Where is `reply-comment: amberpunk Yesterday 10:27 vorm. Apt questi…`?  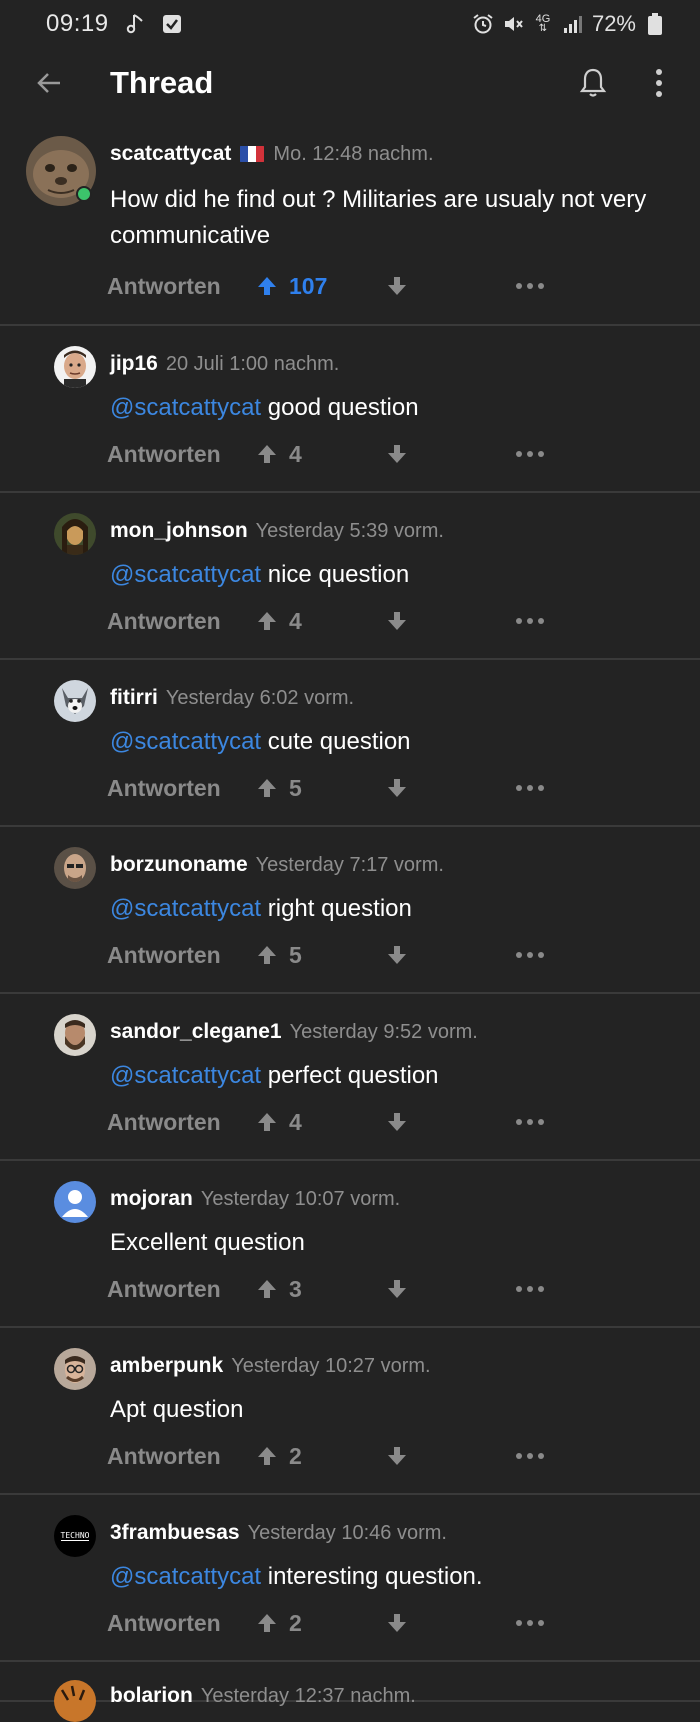
reply-comment: amberpunk Yesterday 10:27 vorm. Apt questi… is located at coordinates (350, 1411).